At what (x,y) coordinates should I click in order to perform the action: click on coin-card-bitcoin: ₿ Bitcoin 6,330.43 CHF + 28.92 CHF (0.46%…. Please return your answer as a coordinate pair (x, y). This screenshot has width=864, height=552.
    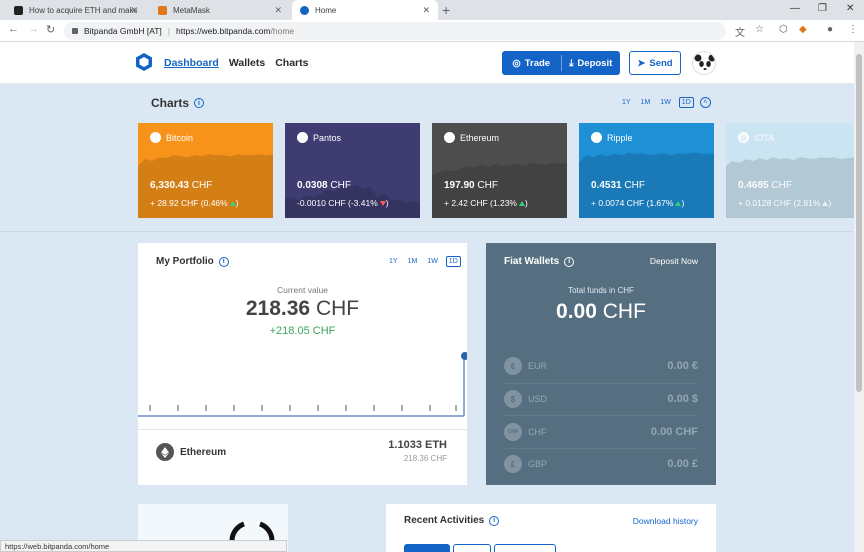
    Looking at the image, I should click on (205, 170).